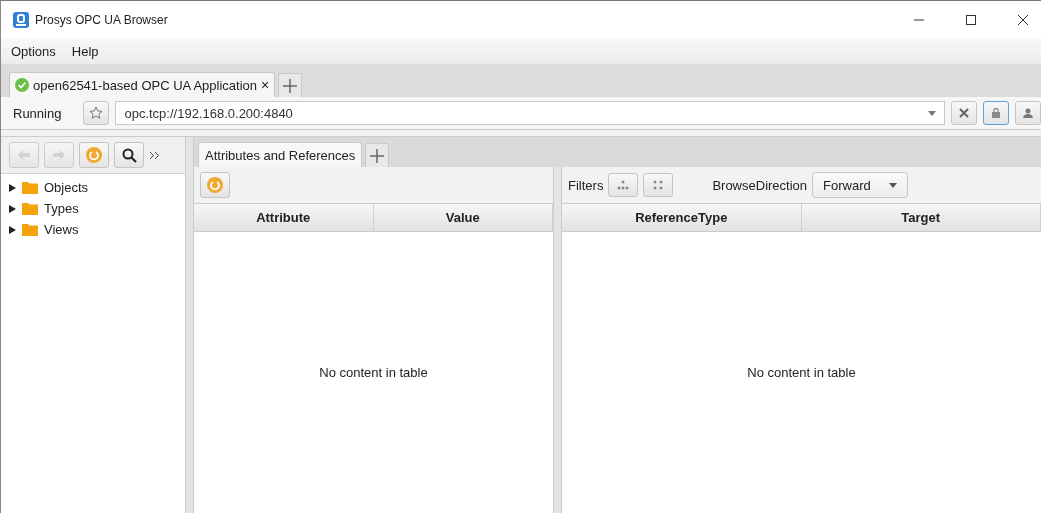 The width and height of the screenshot is (1041, 513). What do you see at coordinates (154, 155) in the screenshot?
I see `overflow-chevron-icon` at bounding box center [154, 155].